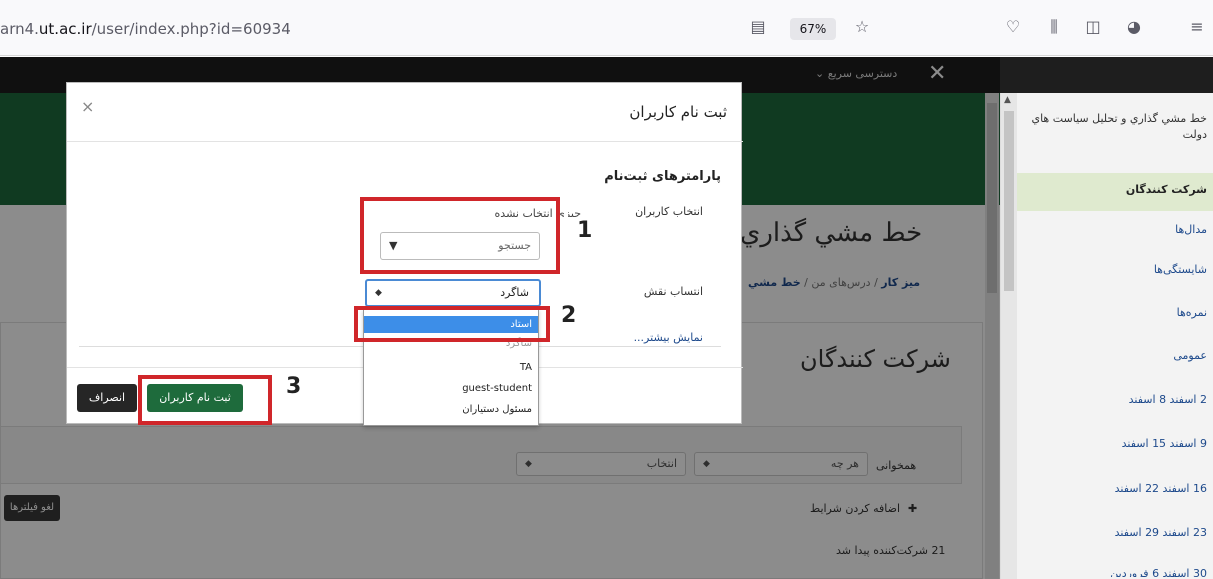 This screenshot has height=579, width=1213. What do you see at coordinates (1112, 312) in the screenshot?
I see `drawer-item-2: نمره‌ها` at bounding box center [1112, 312].